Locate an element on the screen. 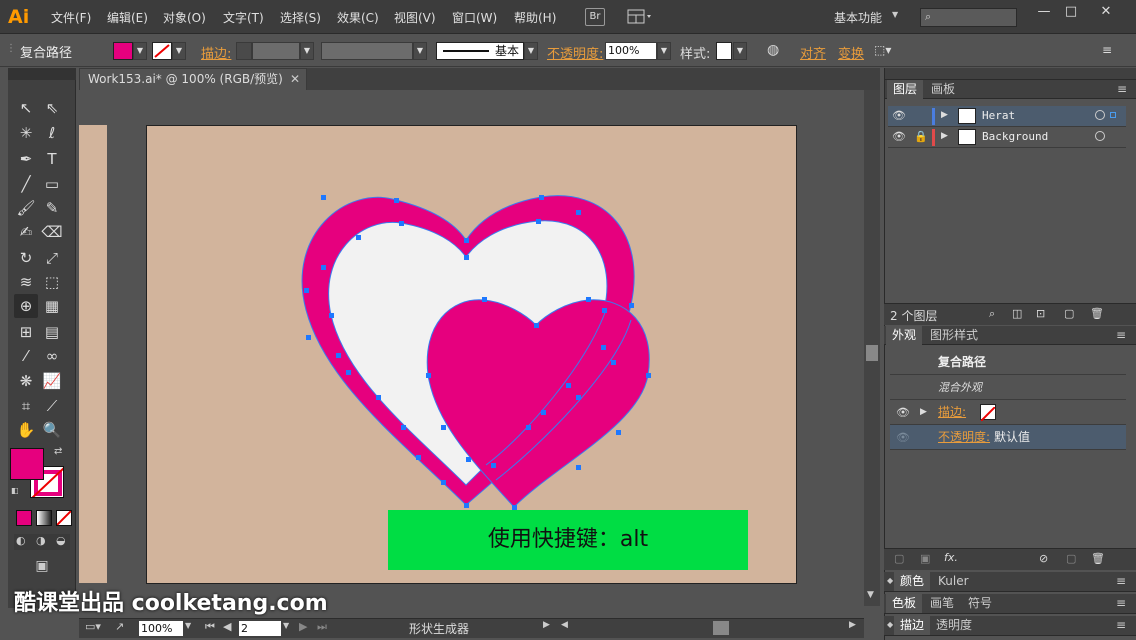 This screenshot has width=1136, height=640. zoom-dropdown-icon: ▼ is located at coordinates (188, 625).